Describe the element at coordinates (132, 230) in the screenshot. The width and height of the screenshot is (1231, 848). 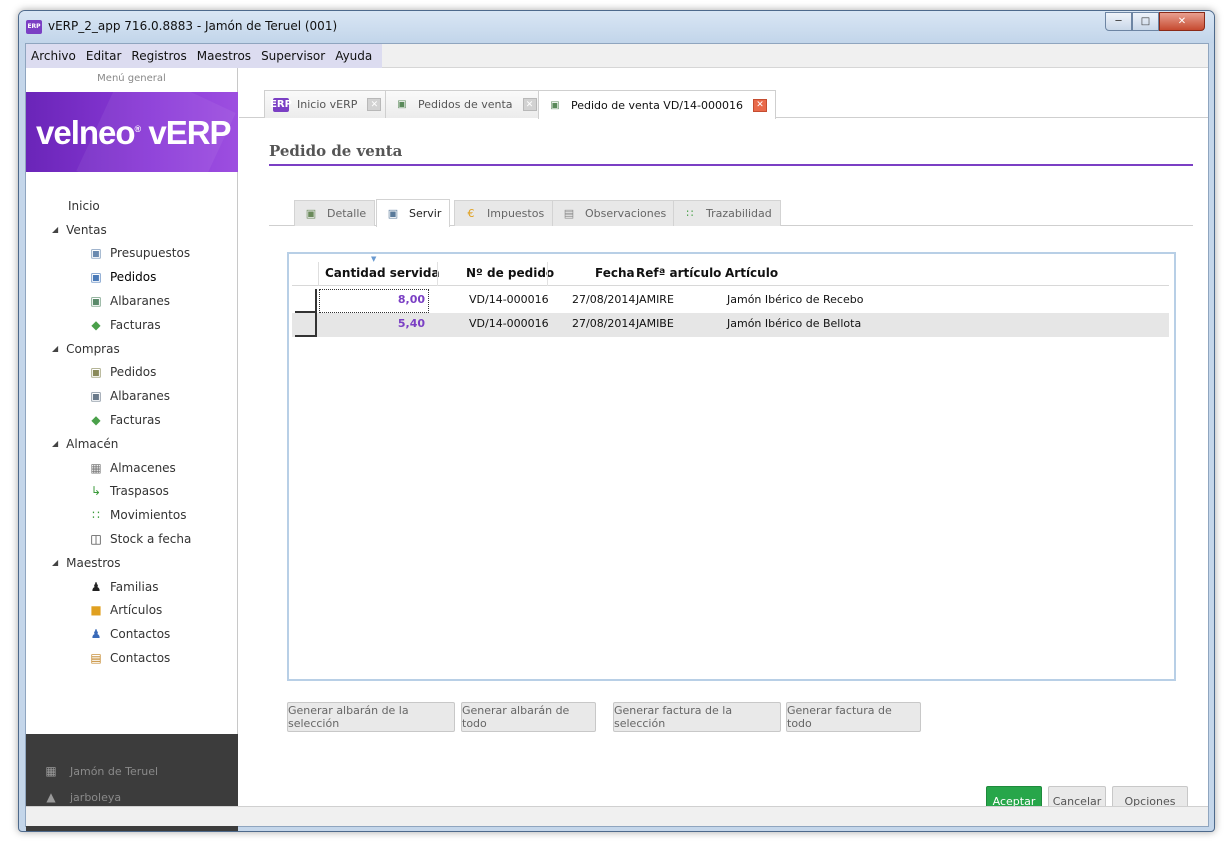
I see `nav-group-ventas: ◢ Ventas` at that location.